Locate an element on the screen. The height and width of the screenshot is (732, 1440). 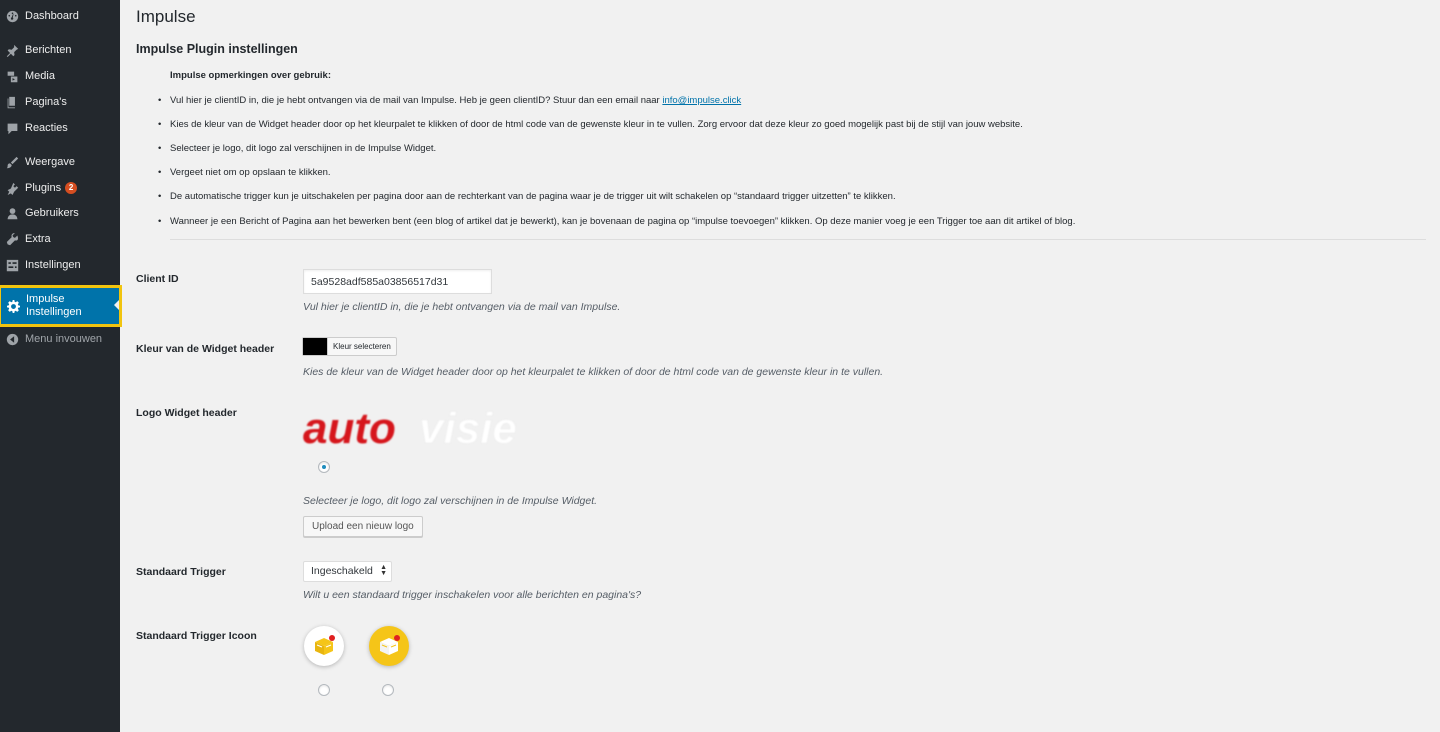
trigger-icon-label: Standaard Trigger Icoon is located at coordinates (196, 636).